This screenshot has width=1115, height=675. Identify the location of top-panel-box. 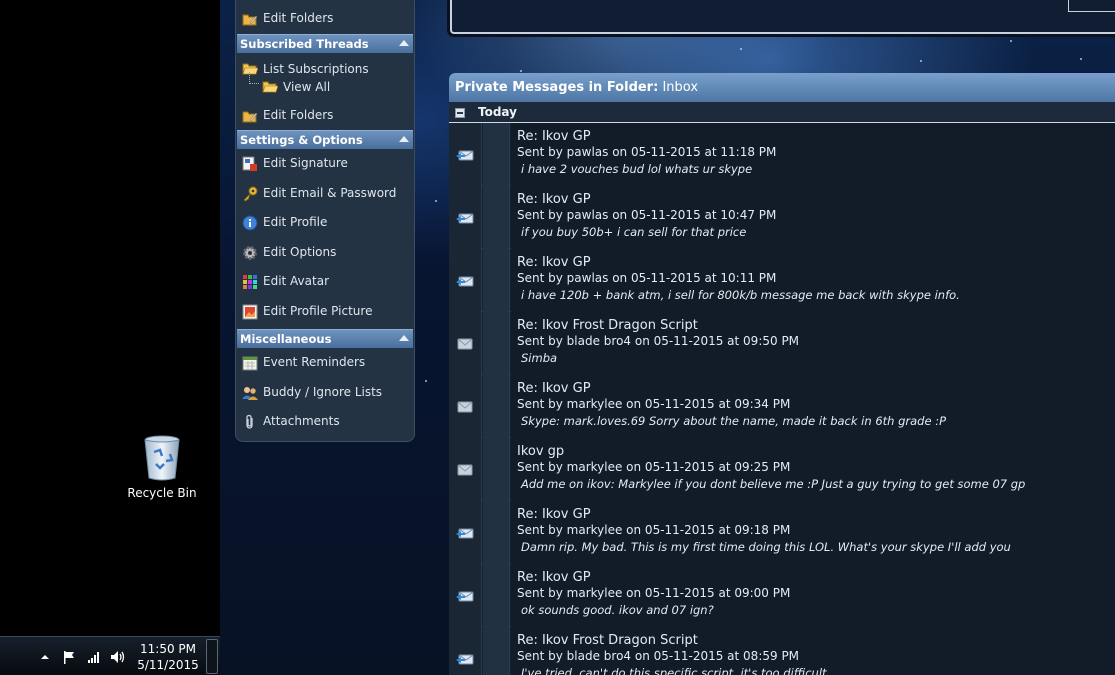
(1091, 6).